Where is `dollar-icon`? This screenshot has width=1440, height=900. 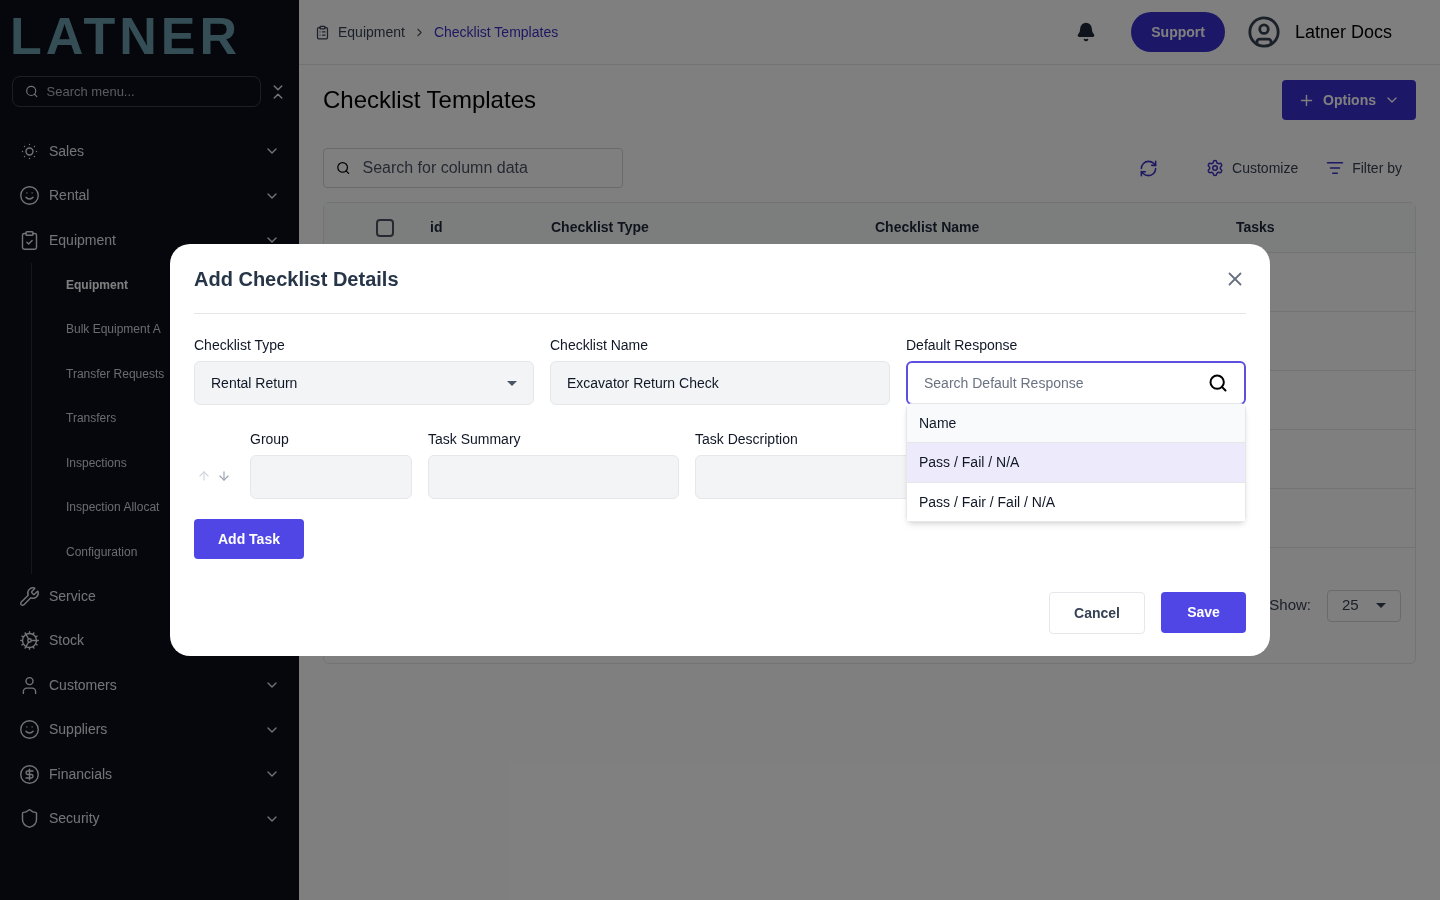
dollar-icon is located at coordinates (29, 774).